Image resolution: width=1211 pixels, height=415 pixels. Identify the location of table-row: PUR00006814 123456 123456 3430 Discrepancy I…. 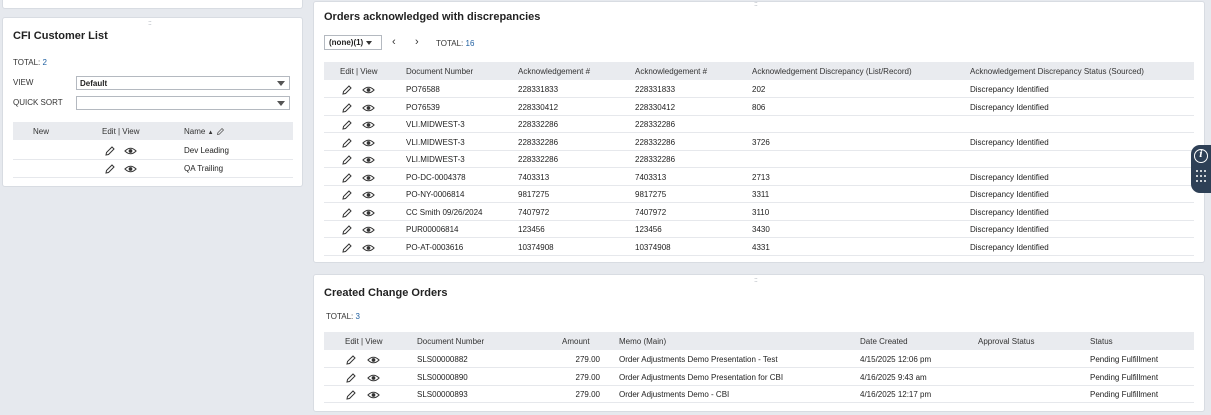
(759, 229).